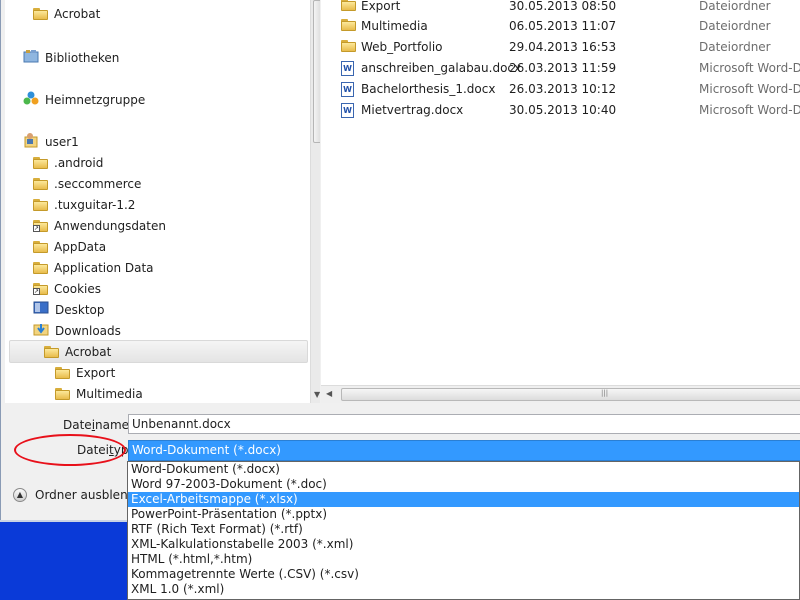 The height and width of the screenshot is (600, 800). I want to click on nav-item-label: .tuxguitar-1.2, so click(95, 204).